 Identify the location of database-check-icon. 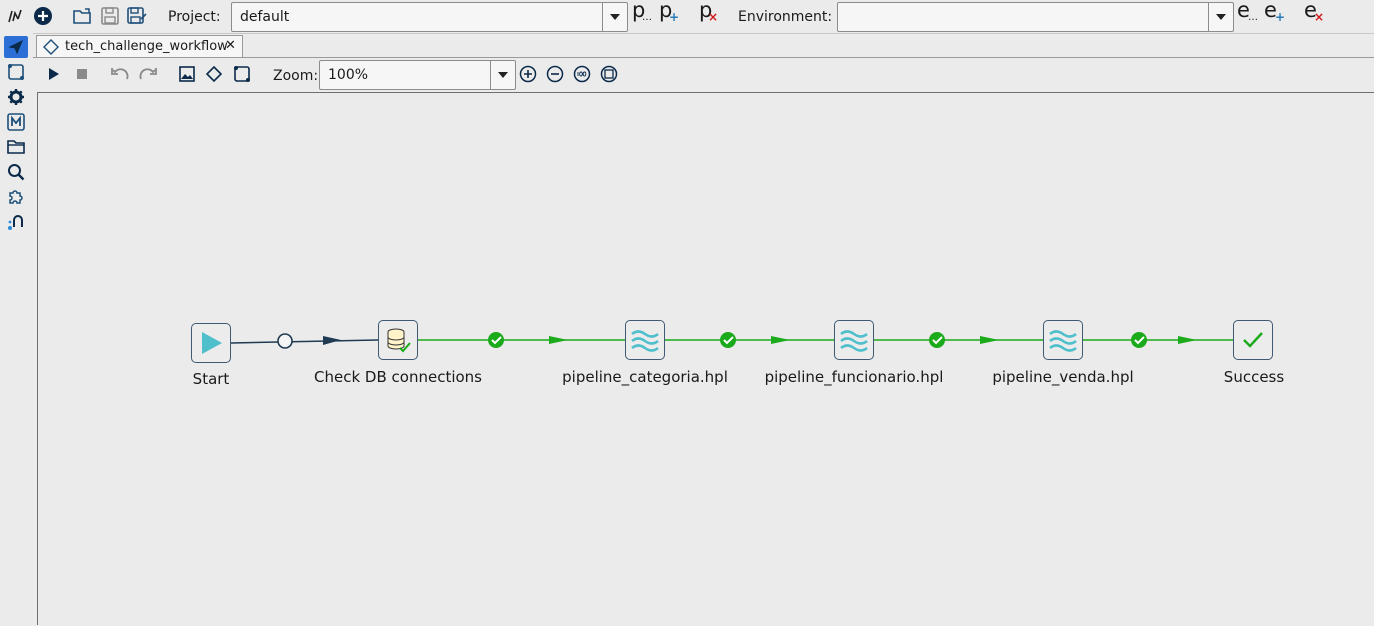
(399, 340).